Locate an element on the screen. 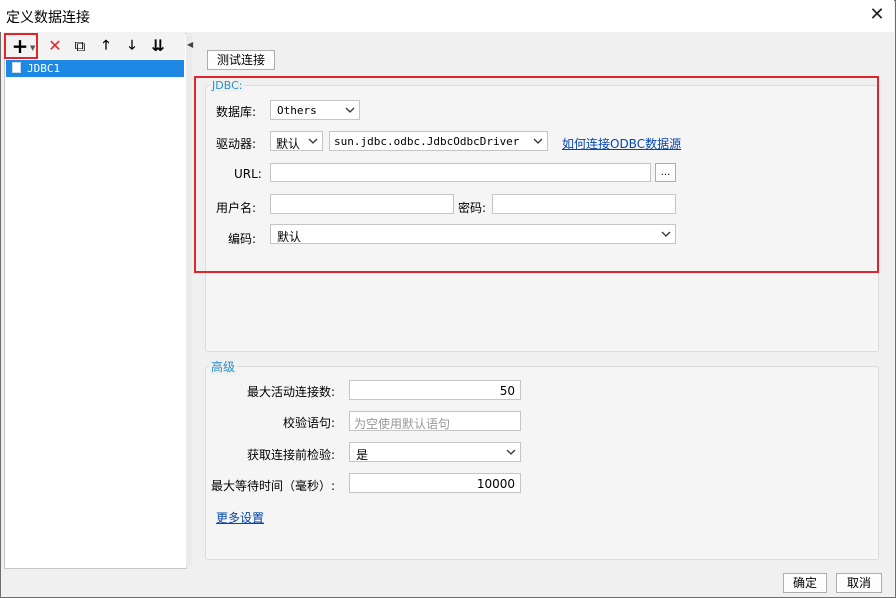 This screenshot has width=896, height=598. max-wait-input: 10000 is located at coordinates (435, 483).